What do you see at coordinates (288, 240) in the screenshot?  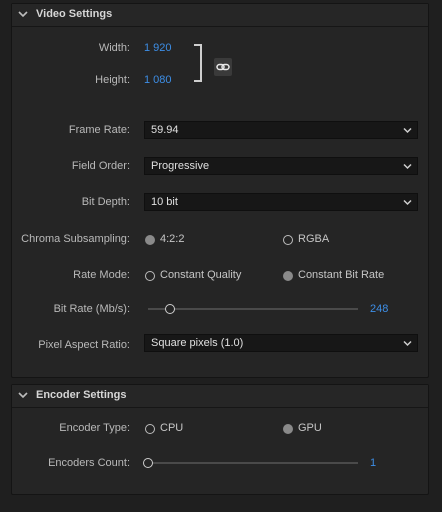 I see `chroma-rgba-radio` at bounding box center [288, 240].